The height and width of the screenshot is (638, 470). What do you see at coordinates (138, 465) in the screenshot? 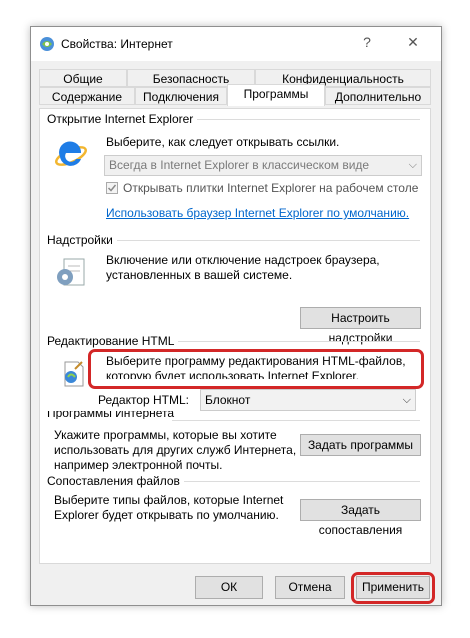
I see `internet-programs-description-line3: например электронной почты.` at bounding box center [138, 465].